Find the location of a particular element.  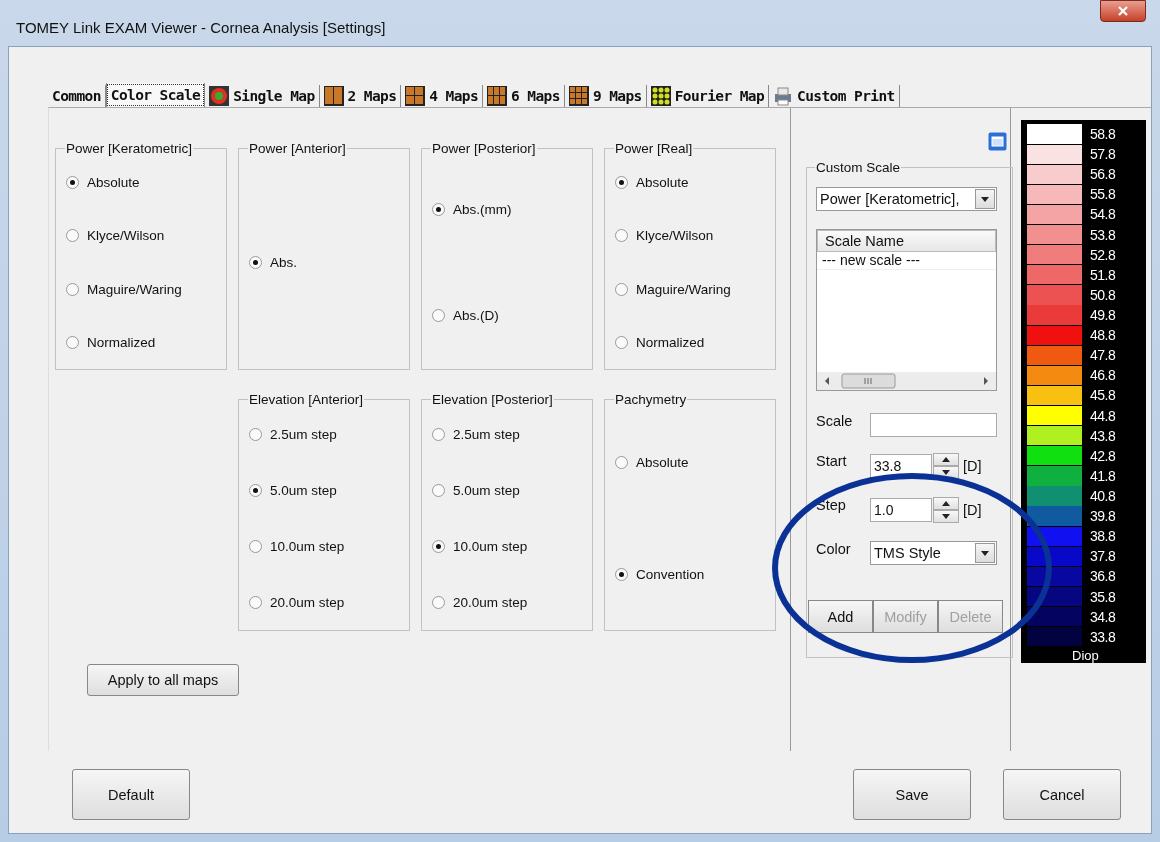

field-label: Color is located at coordinates (834, 549).